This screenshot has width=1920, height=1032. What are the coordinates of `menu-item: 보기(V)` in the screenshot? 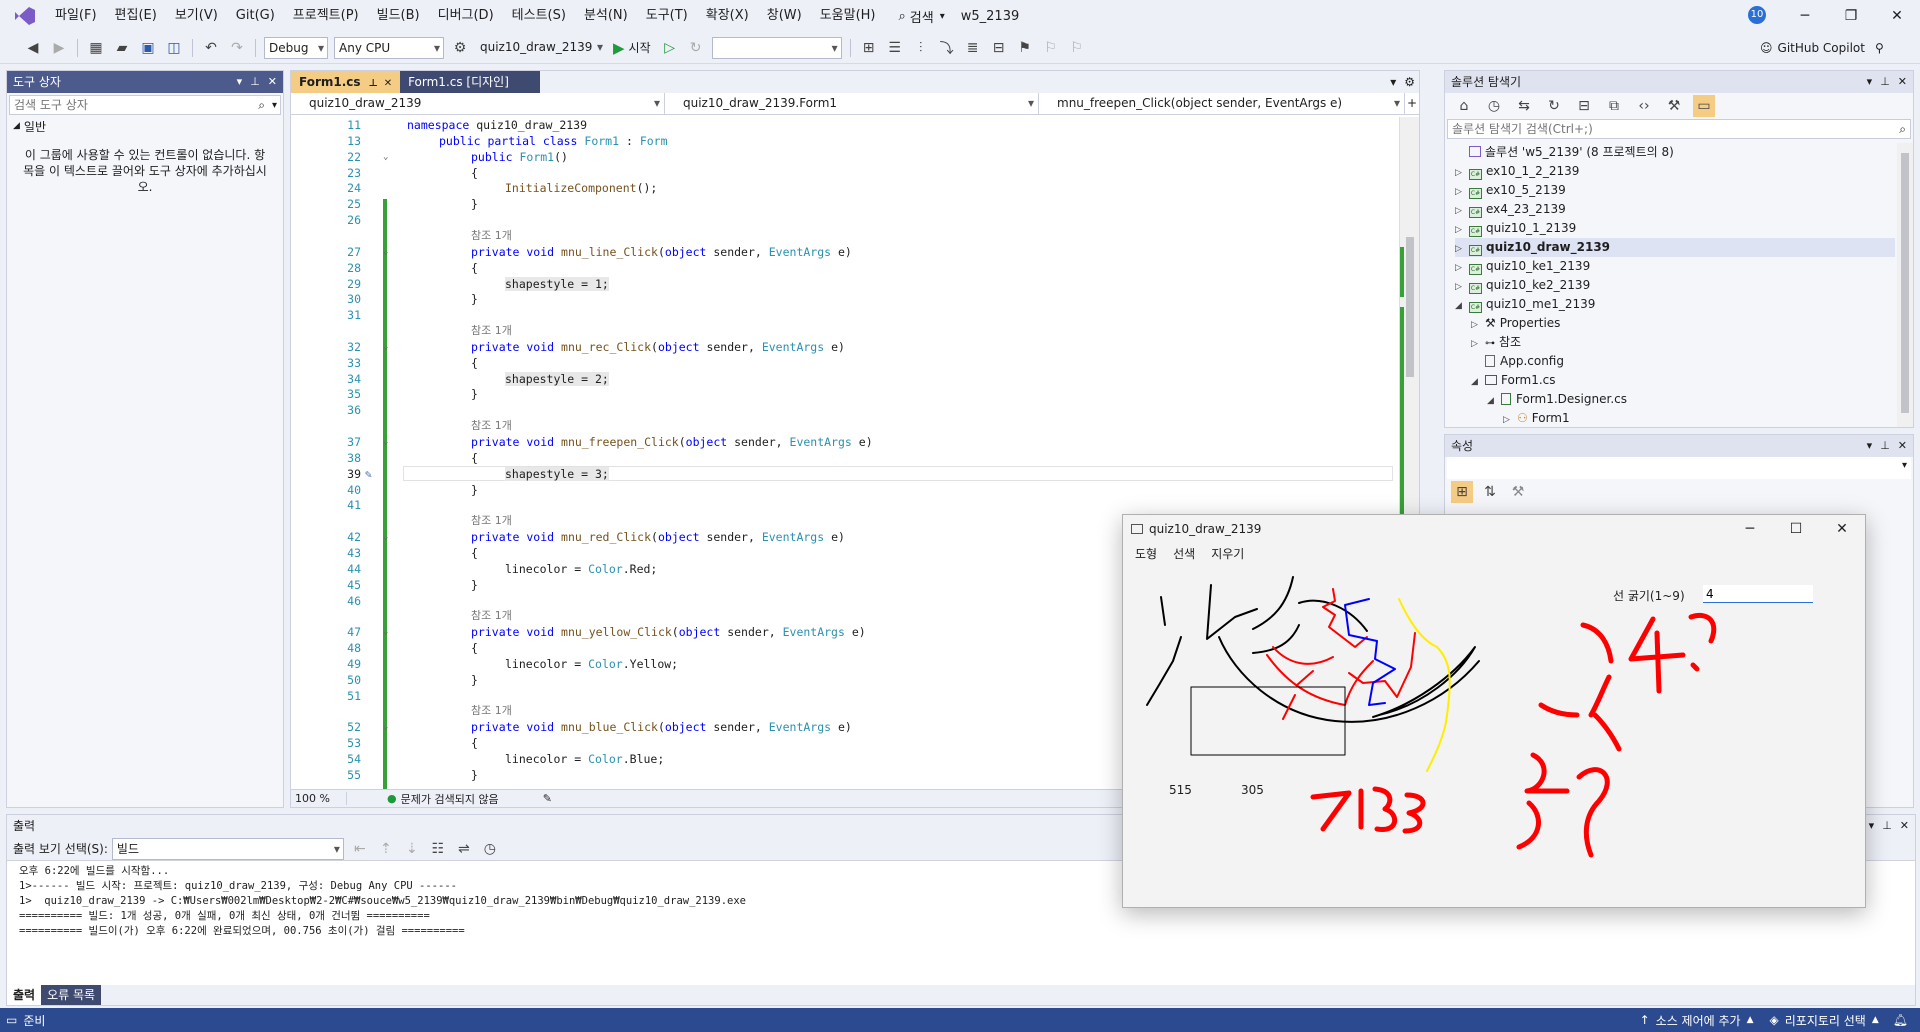 It's located at (196, 16).